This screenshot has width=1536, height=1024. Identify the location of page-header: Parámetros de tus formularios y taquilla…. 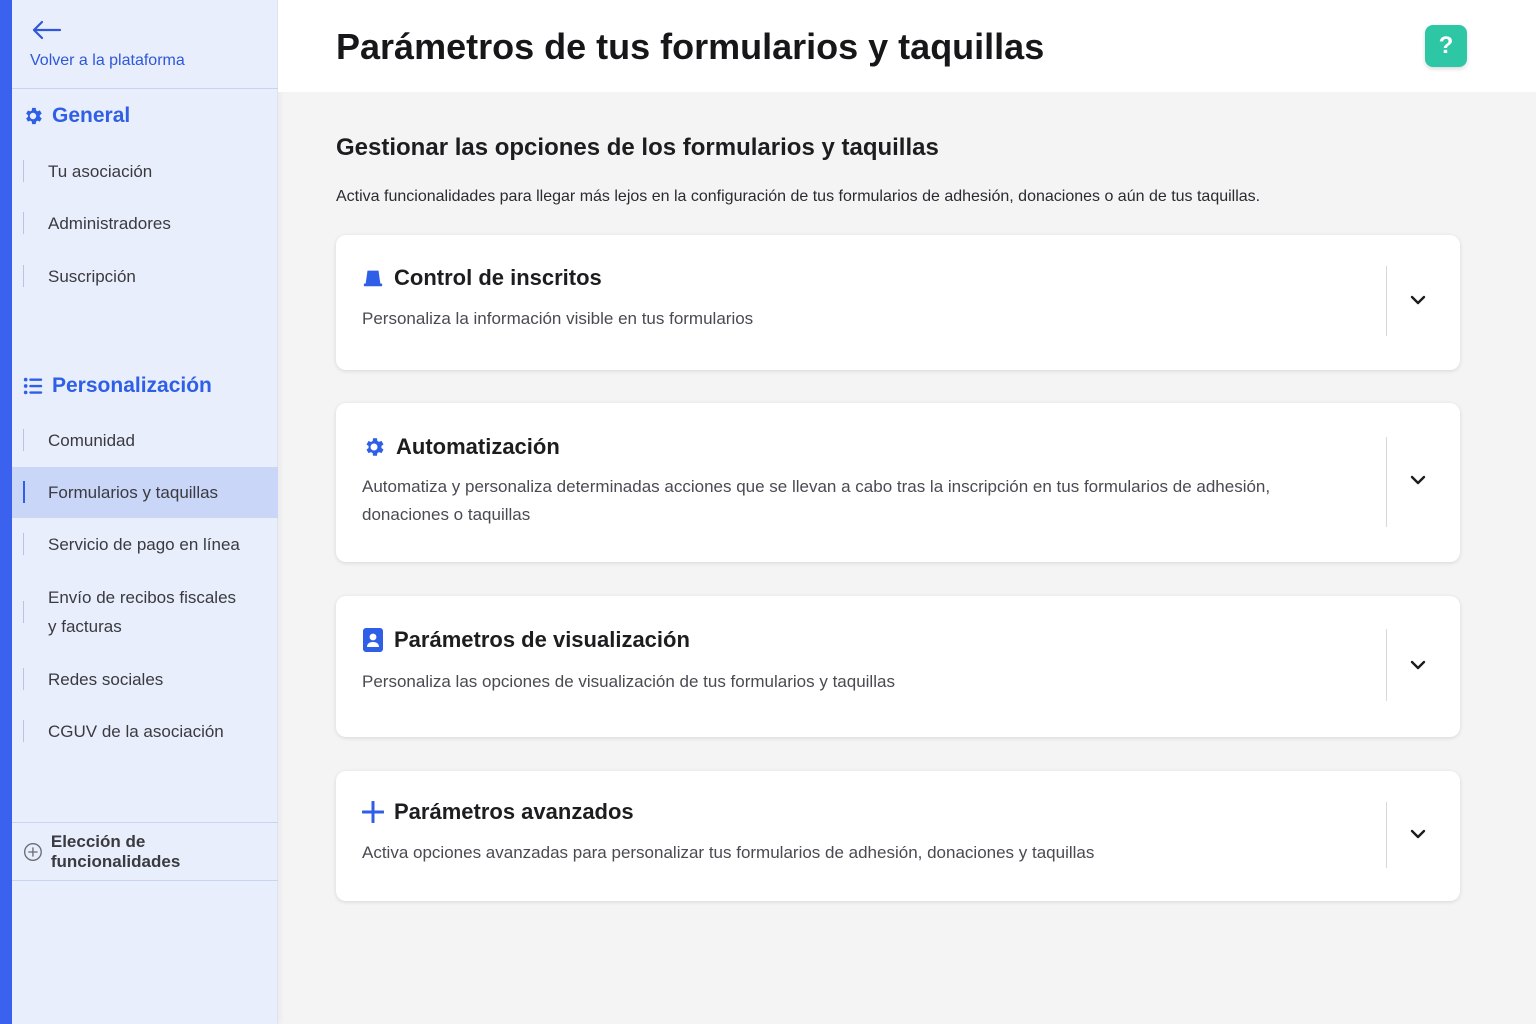
(907, 46).